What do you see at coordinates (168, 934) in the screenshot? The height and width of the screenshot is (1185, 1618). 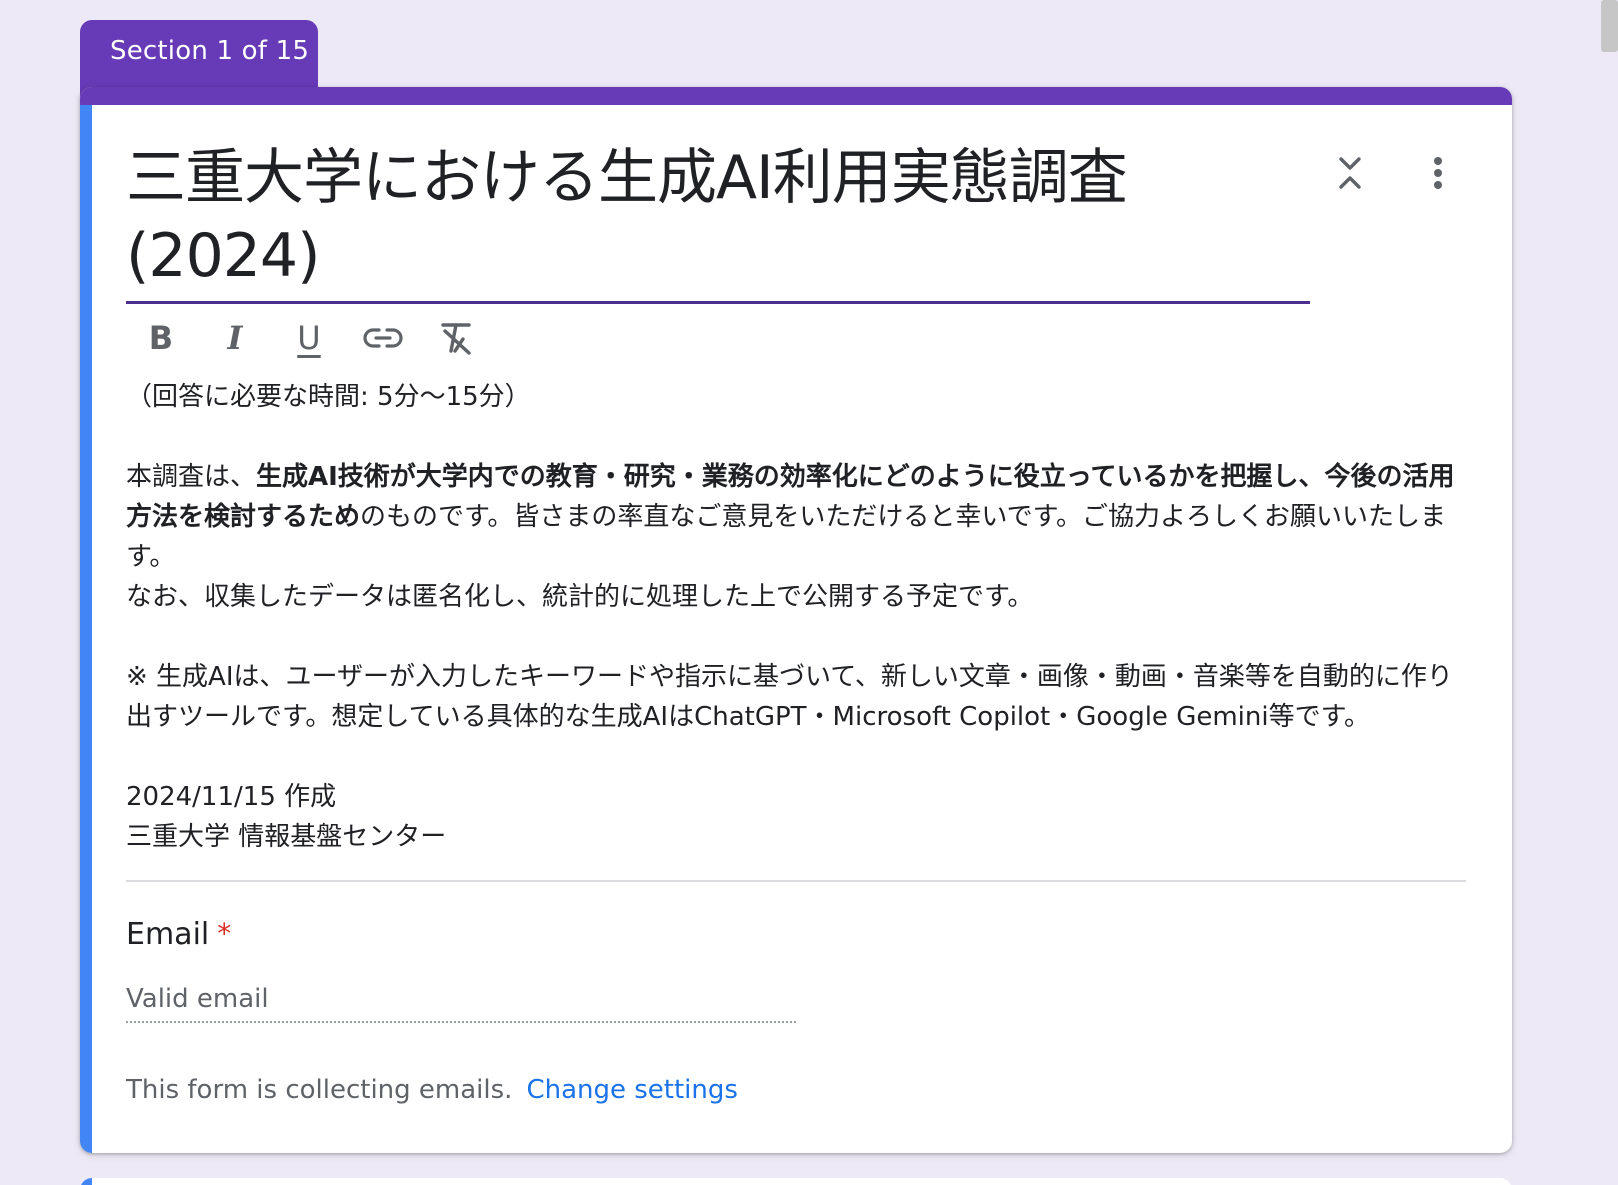 I see `email-label-text: Email` at bounding box center [168, 934].